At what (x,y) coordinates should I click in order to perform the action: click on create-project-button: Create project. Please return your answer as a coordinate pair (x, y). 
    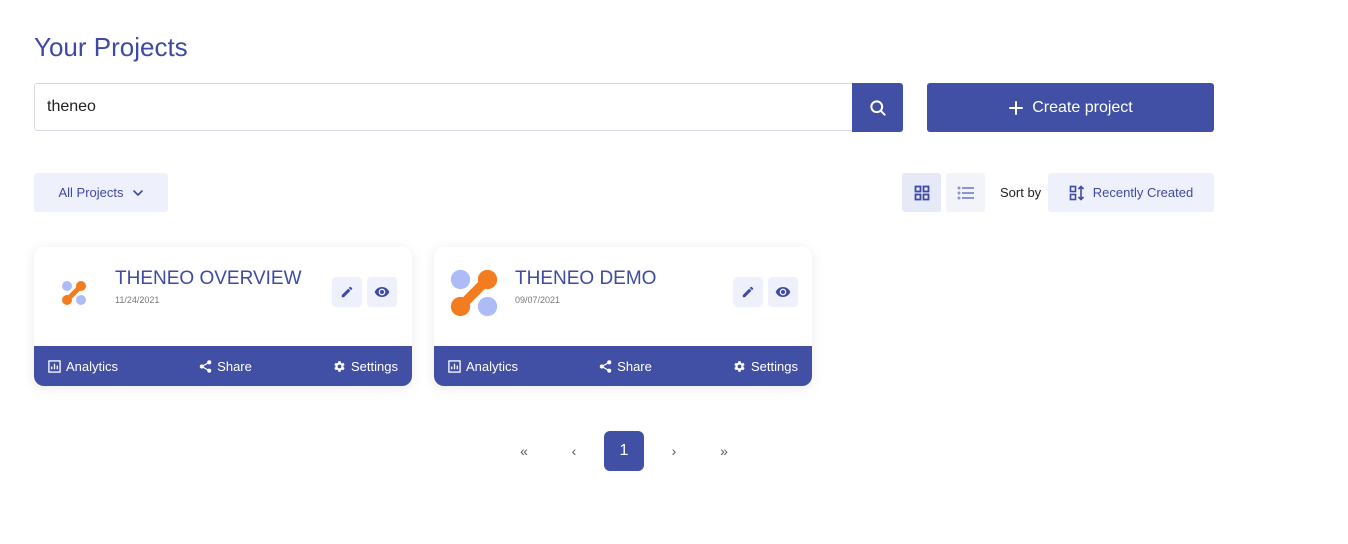
    Looking at the image, I should click on (1070, 107).